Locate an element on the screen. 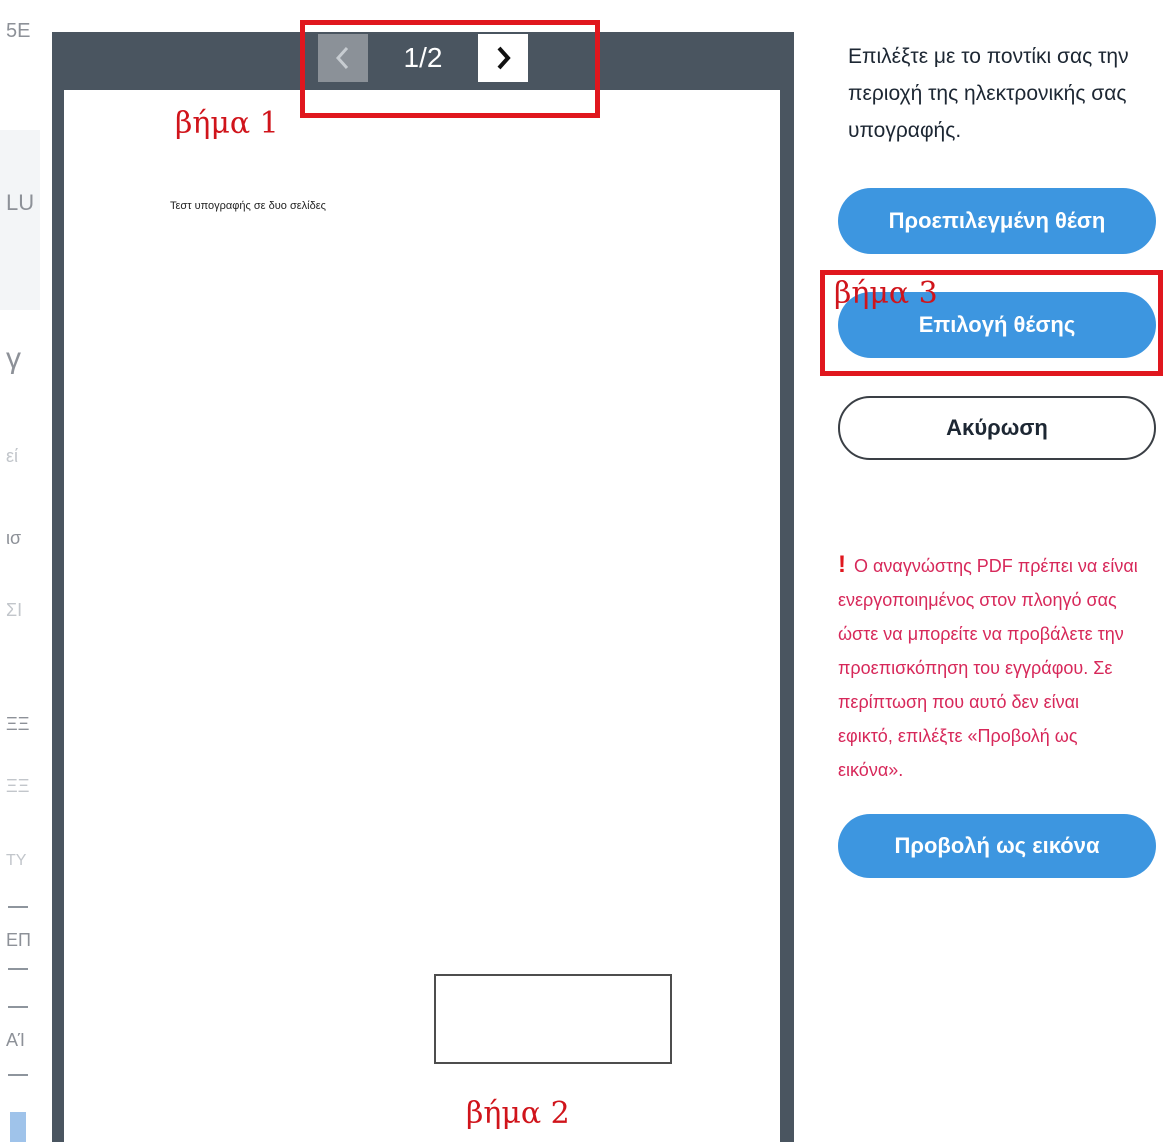  left-fragment: ισ is located at coordinates (14, 538).